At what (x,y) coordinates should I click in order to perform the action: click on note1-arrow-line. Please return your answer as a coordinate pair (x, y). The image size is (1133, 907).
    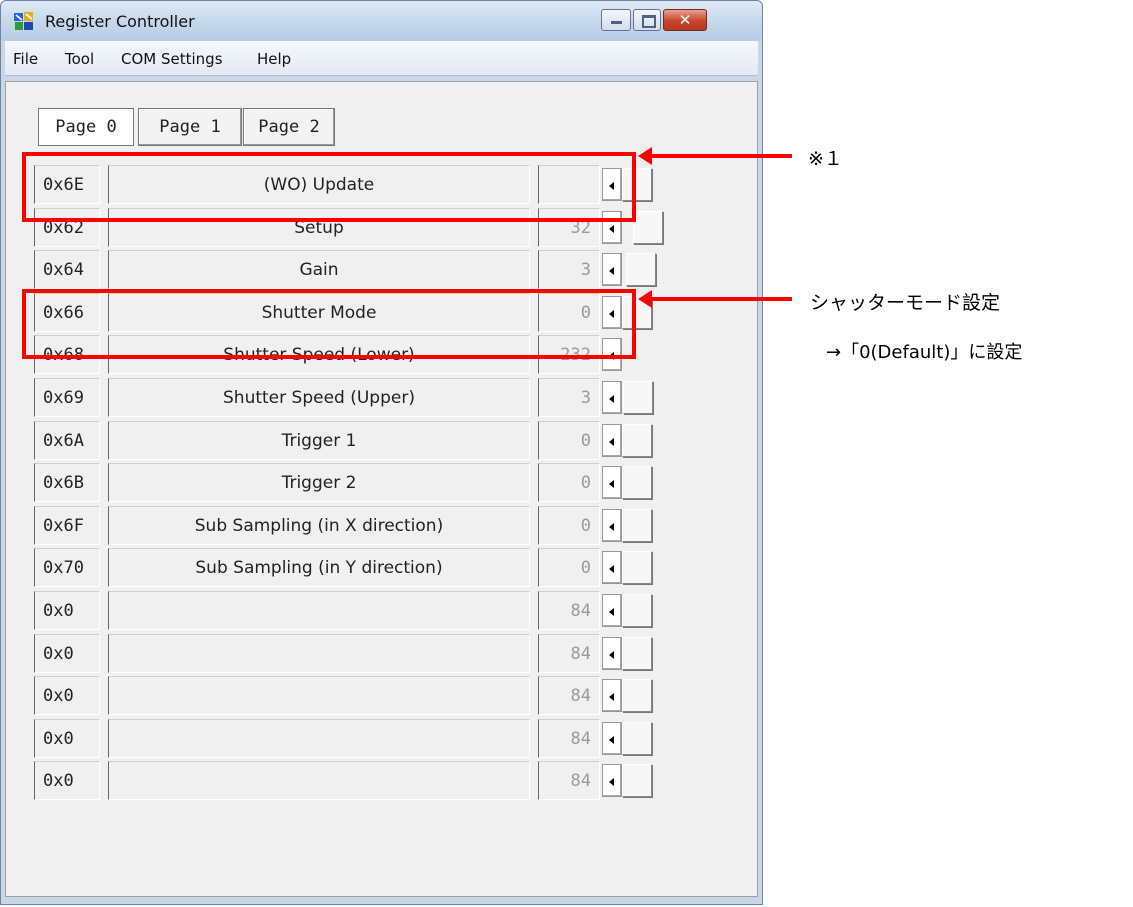
    Looking at the image, I should click on (722, 156).